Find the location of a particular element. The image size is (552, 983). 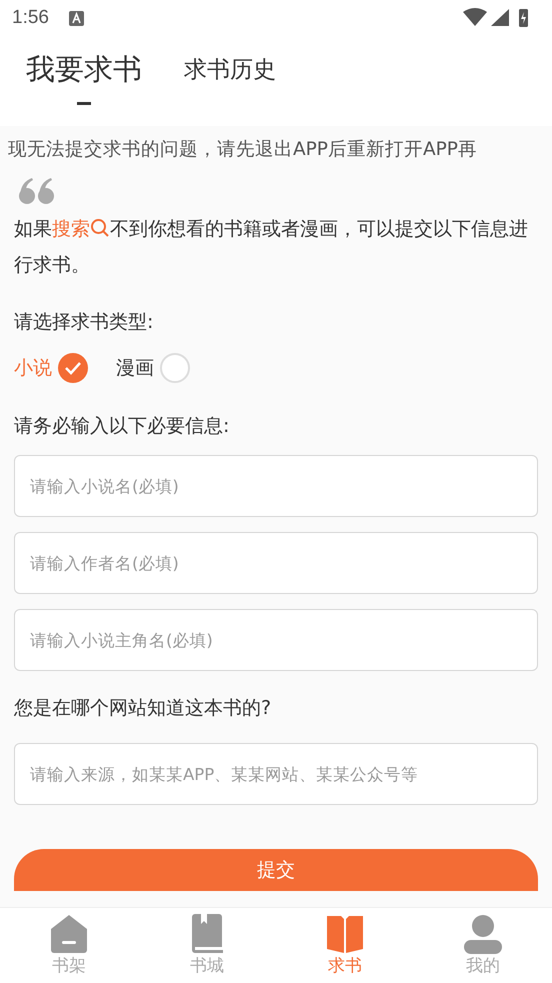

source-input-field: 请输入来源，如某某APP、某某网站、某某公众号等 is located at coordinates (276, 774).